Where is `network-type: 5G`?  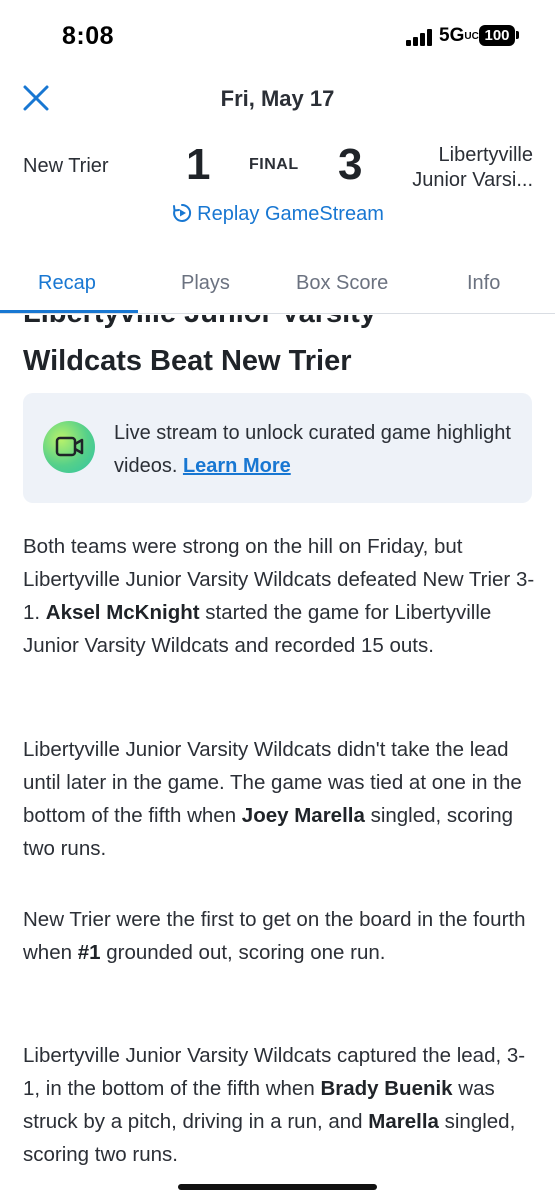
network-type: 5G is located at coordinates (452, 35).